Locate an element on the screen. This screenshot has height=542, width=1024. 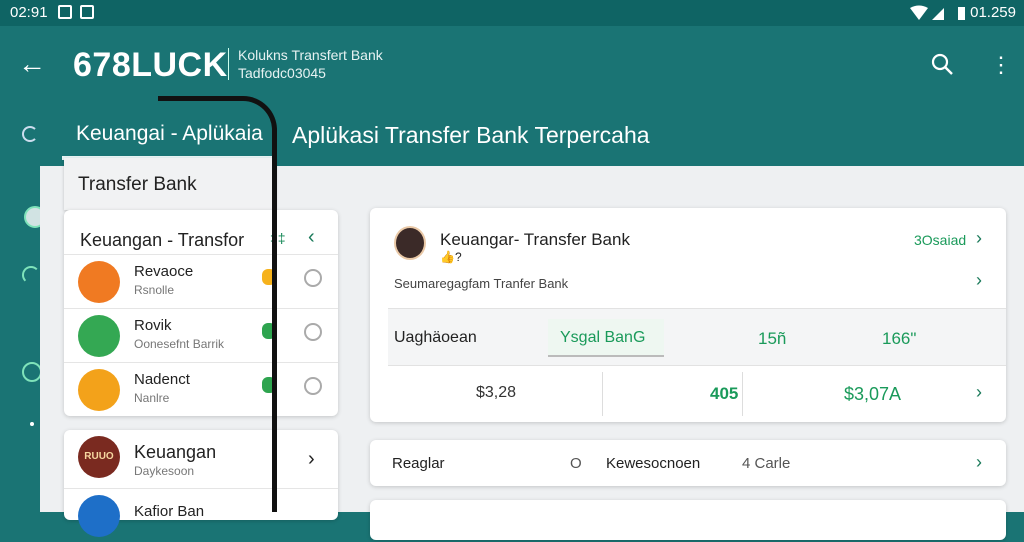
arc-icon is located at coordinates (31, 275).